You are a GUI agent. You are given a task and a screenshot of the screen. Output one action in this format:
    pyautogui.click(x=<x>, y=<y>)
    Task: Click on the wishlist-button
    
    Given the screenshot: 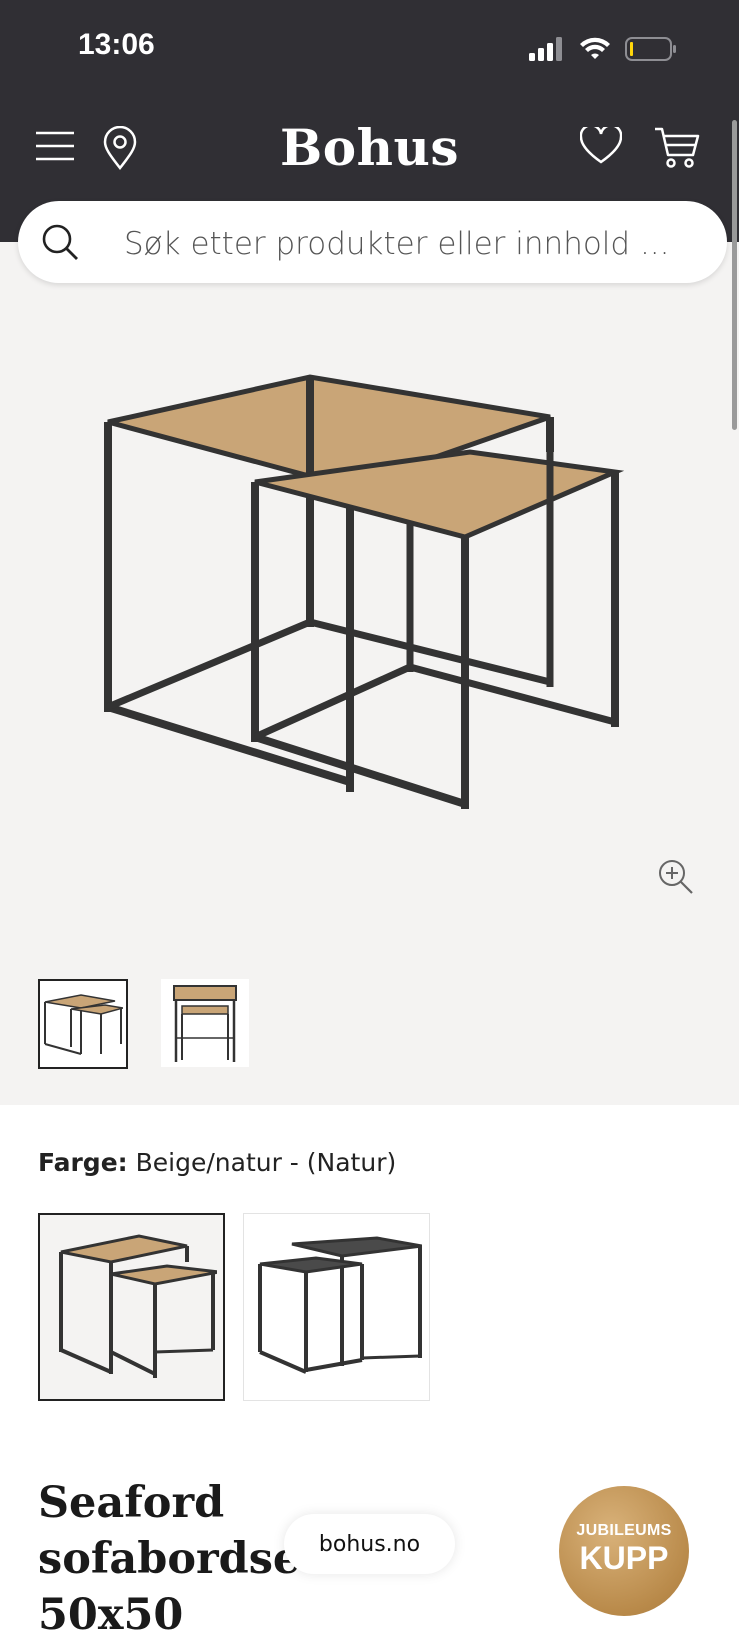 What is the action you would take?
    pyautogui.click(x=601, y=146)
    